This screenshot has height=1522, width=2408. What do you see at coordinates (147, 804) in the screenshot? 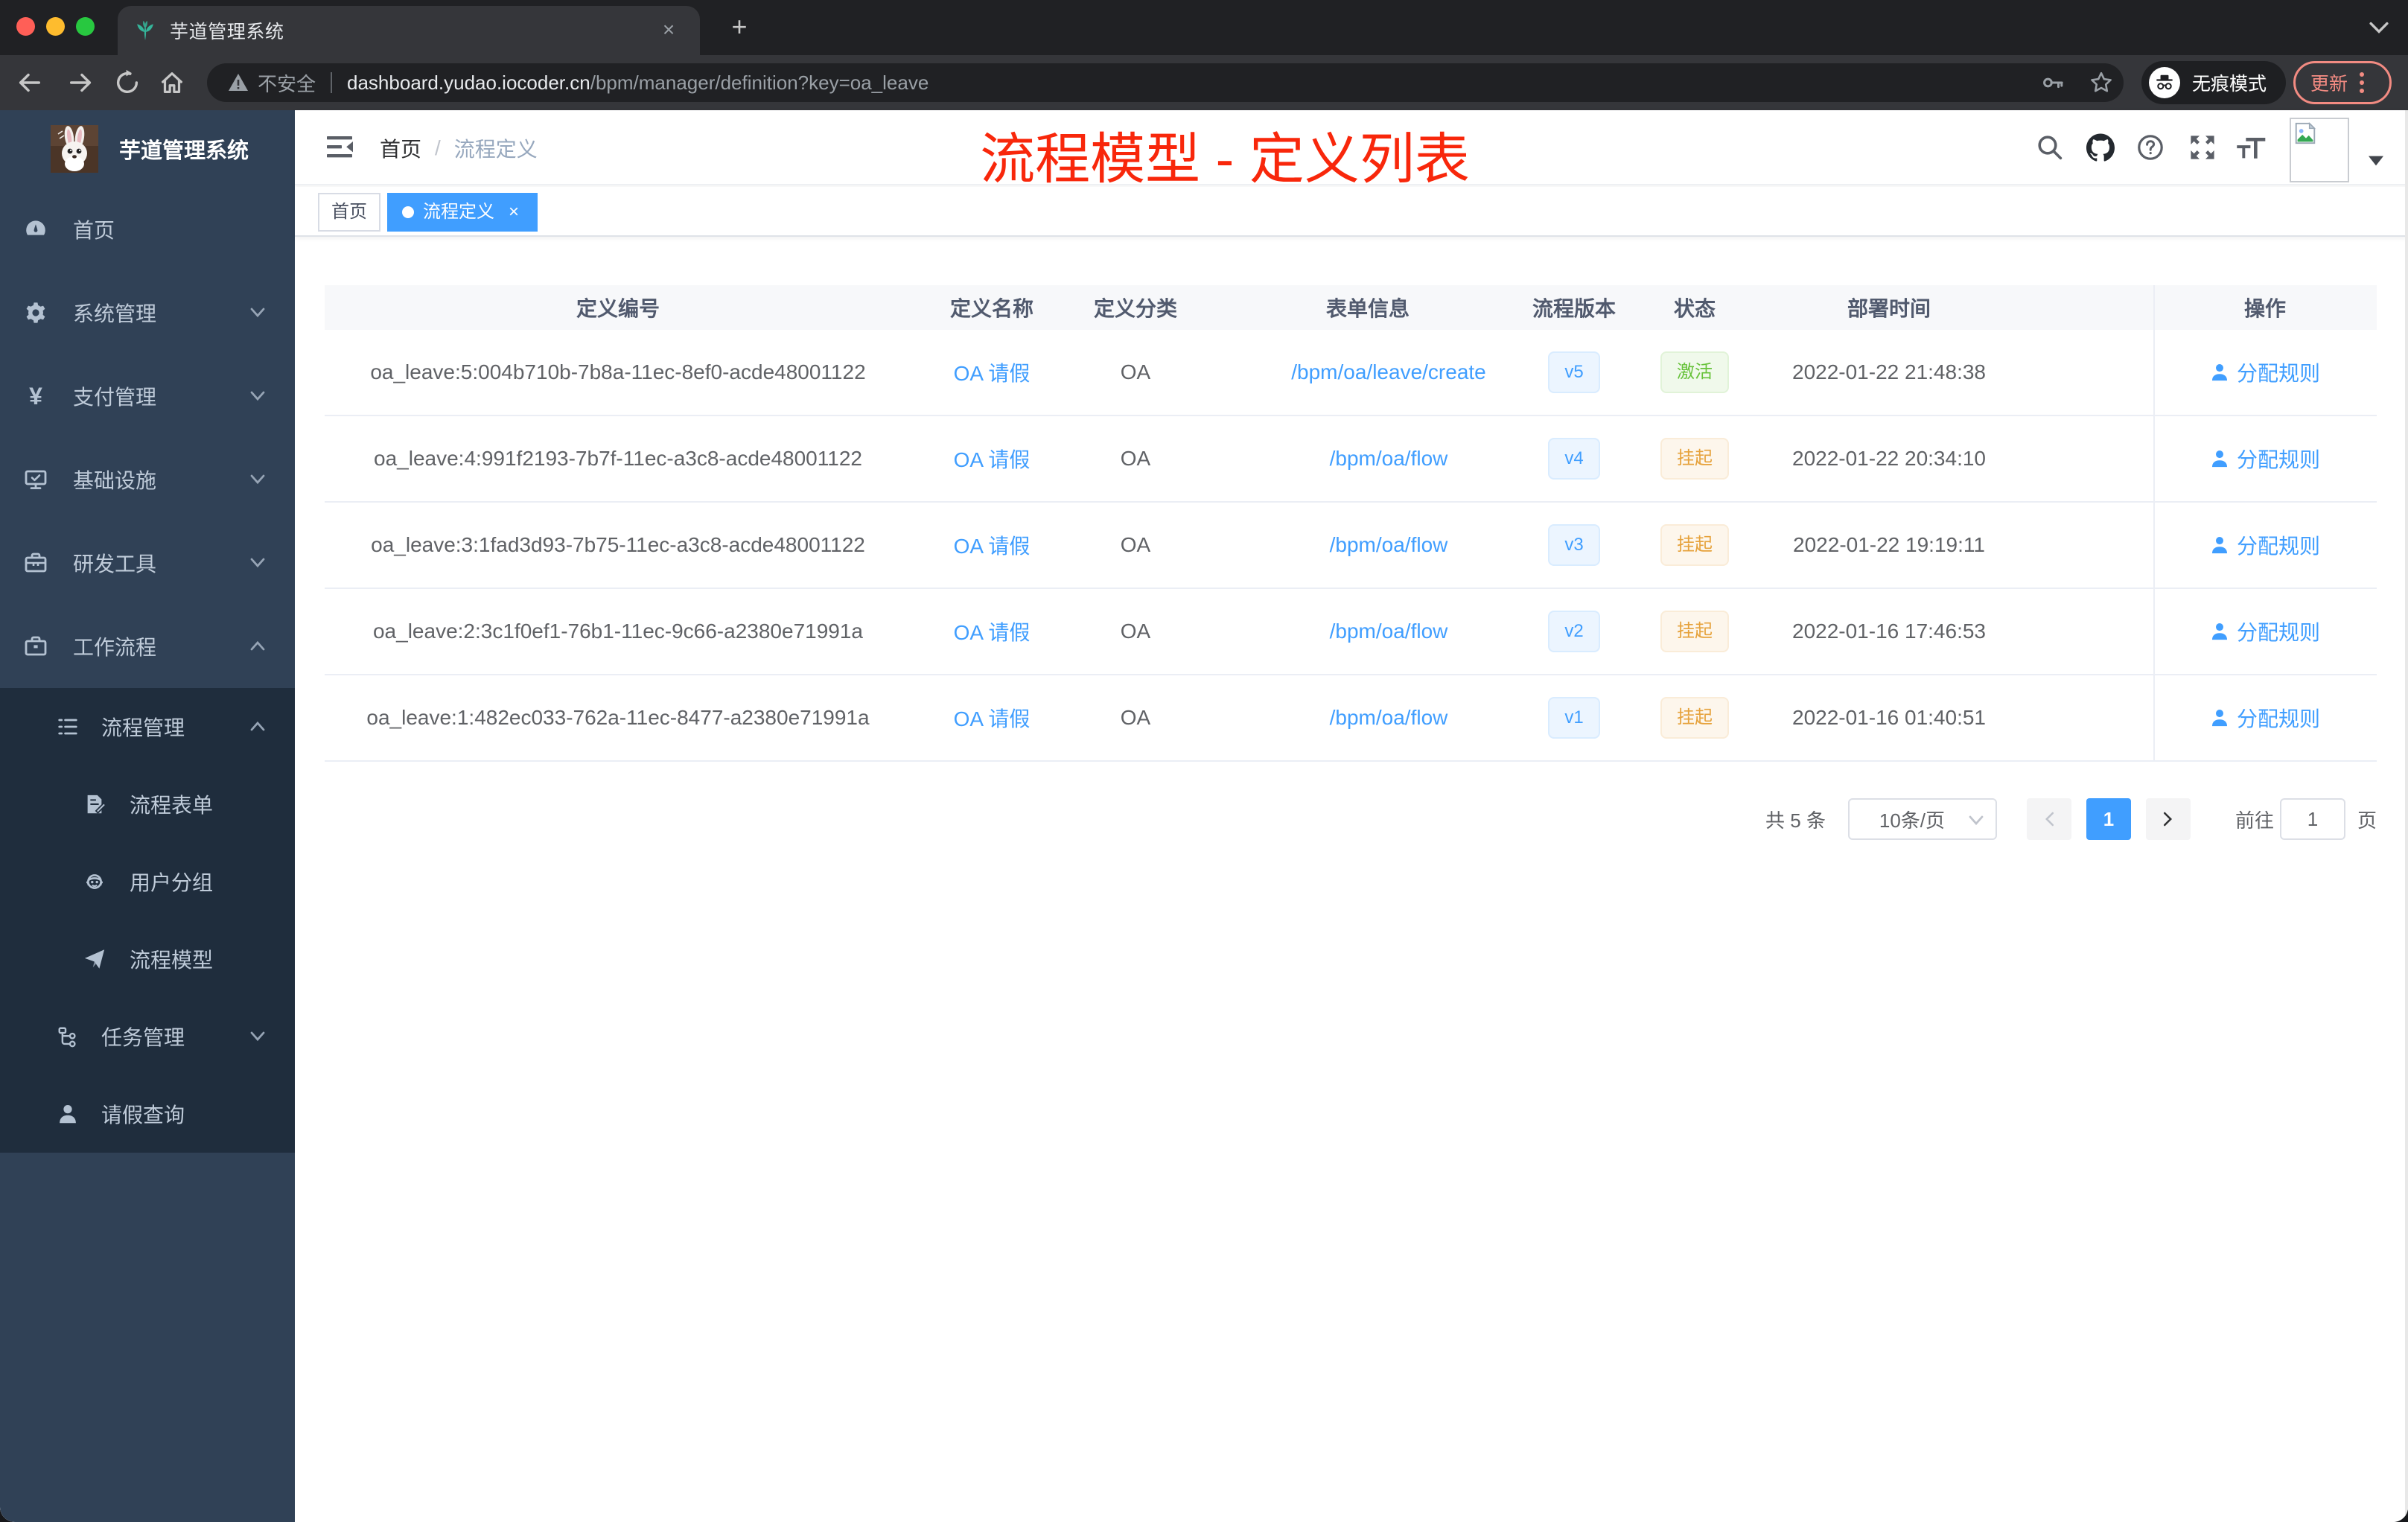
I see `sidebar-item-process-form: 流程表单` at bounding box center [147, 804].